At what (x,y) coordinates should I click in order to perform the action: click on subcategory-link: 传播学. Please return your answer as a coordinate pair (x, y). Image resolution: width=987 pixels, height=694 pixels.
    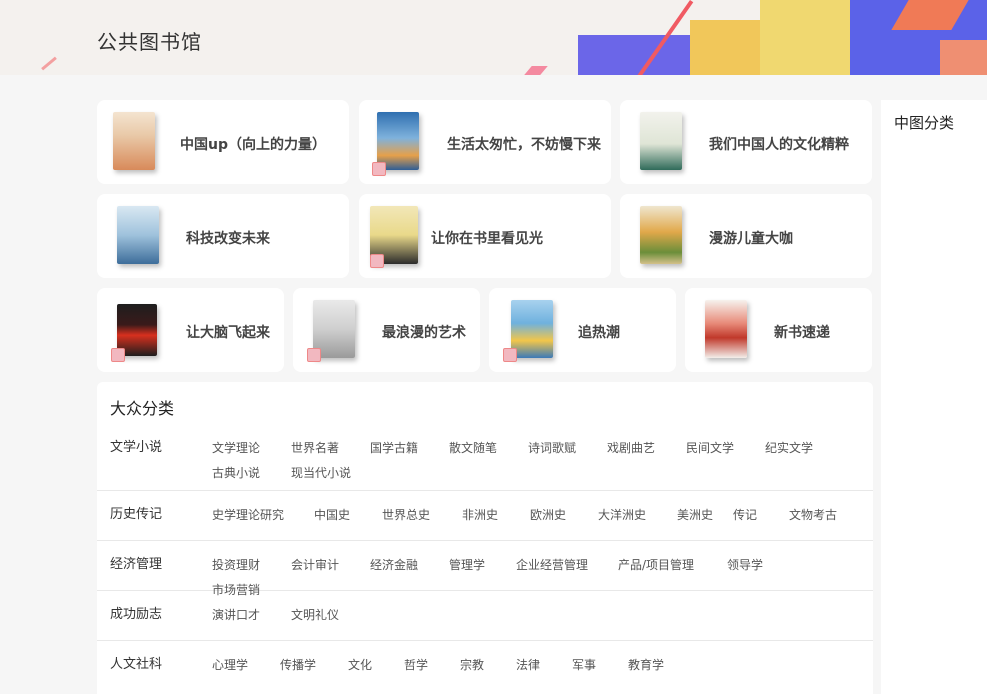
    Looking at the image, I should click on (314, 665).